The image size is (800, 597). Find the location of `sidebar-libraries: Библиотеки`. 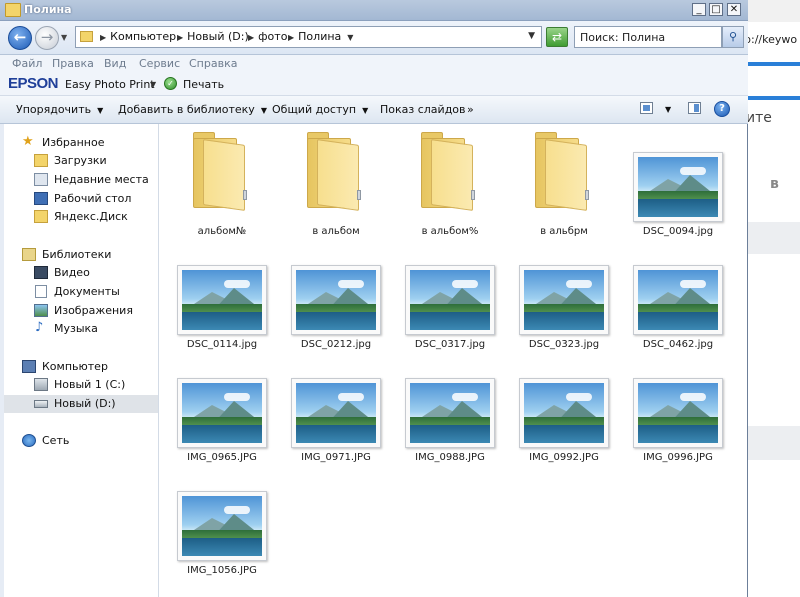

sidebar-libraries: Библиотеки is located at coordinates (81, 255).